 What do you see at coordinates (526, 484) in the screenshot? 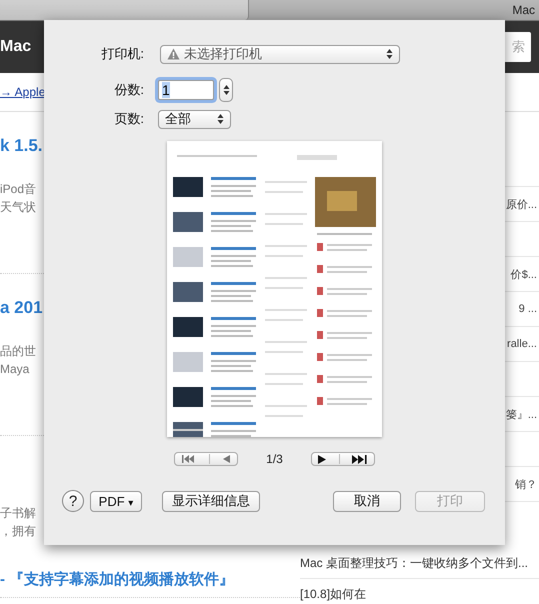
I see `list-link: 销？` at bounding box center [526, 484].